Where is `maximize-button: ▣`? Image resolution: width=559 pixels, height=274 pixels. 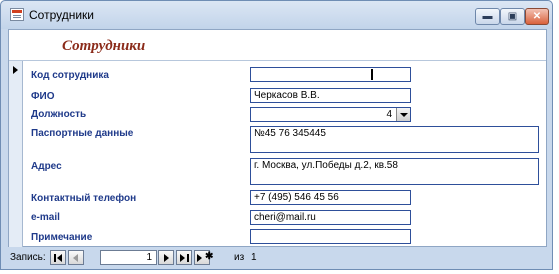 maximize-button: ▣ is located at coordinates (512, 16).